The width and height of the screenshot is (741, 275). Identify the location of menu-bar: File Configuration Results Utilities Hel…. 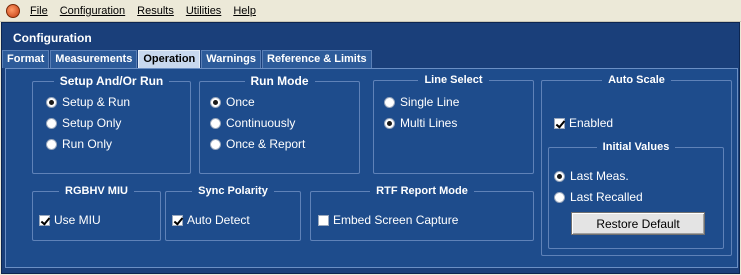
(370, 11).